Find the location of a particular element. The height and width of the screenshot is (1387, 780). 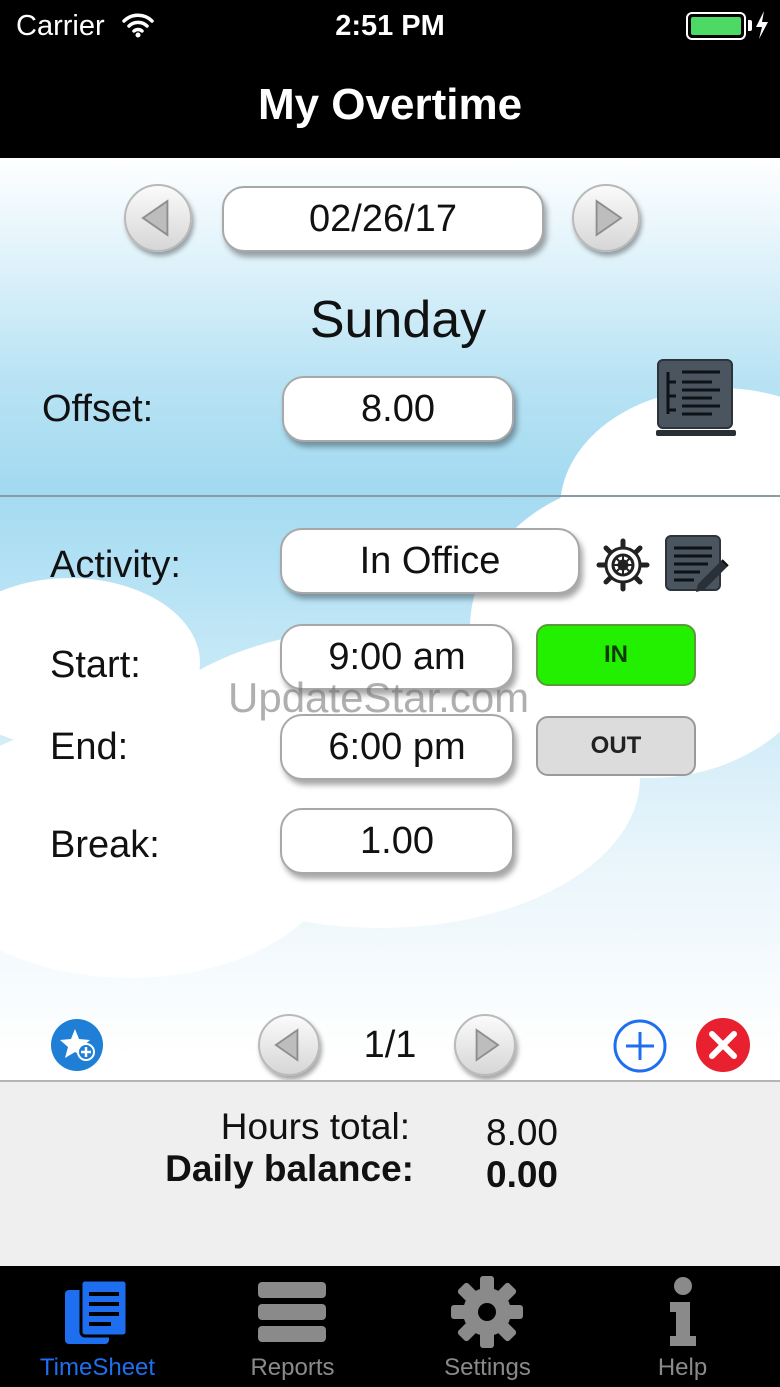

next-day-button is located at coordinates (606, 218).